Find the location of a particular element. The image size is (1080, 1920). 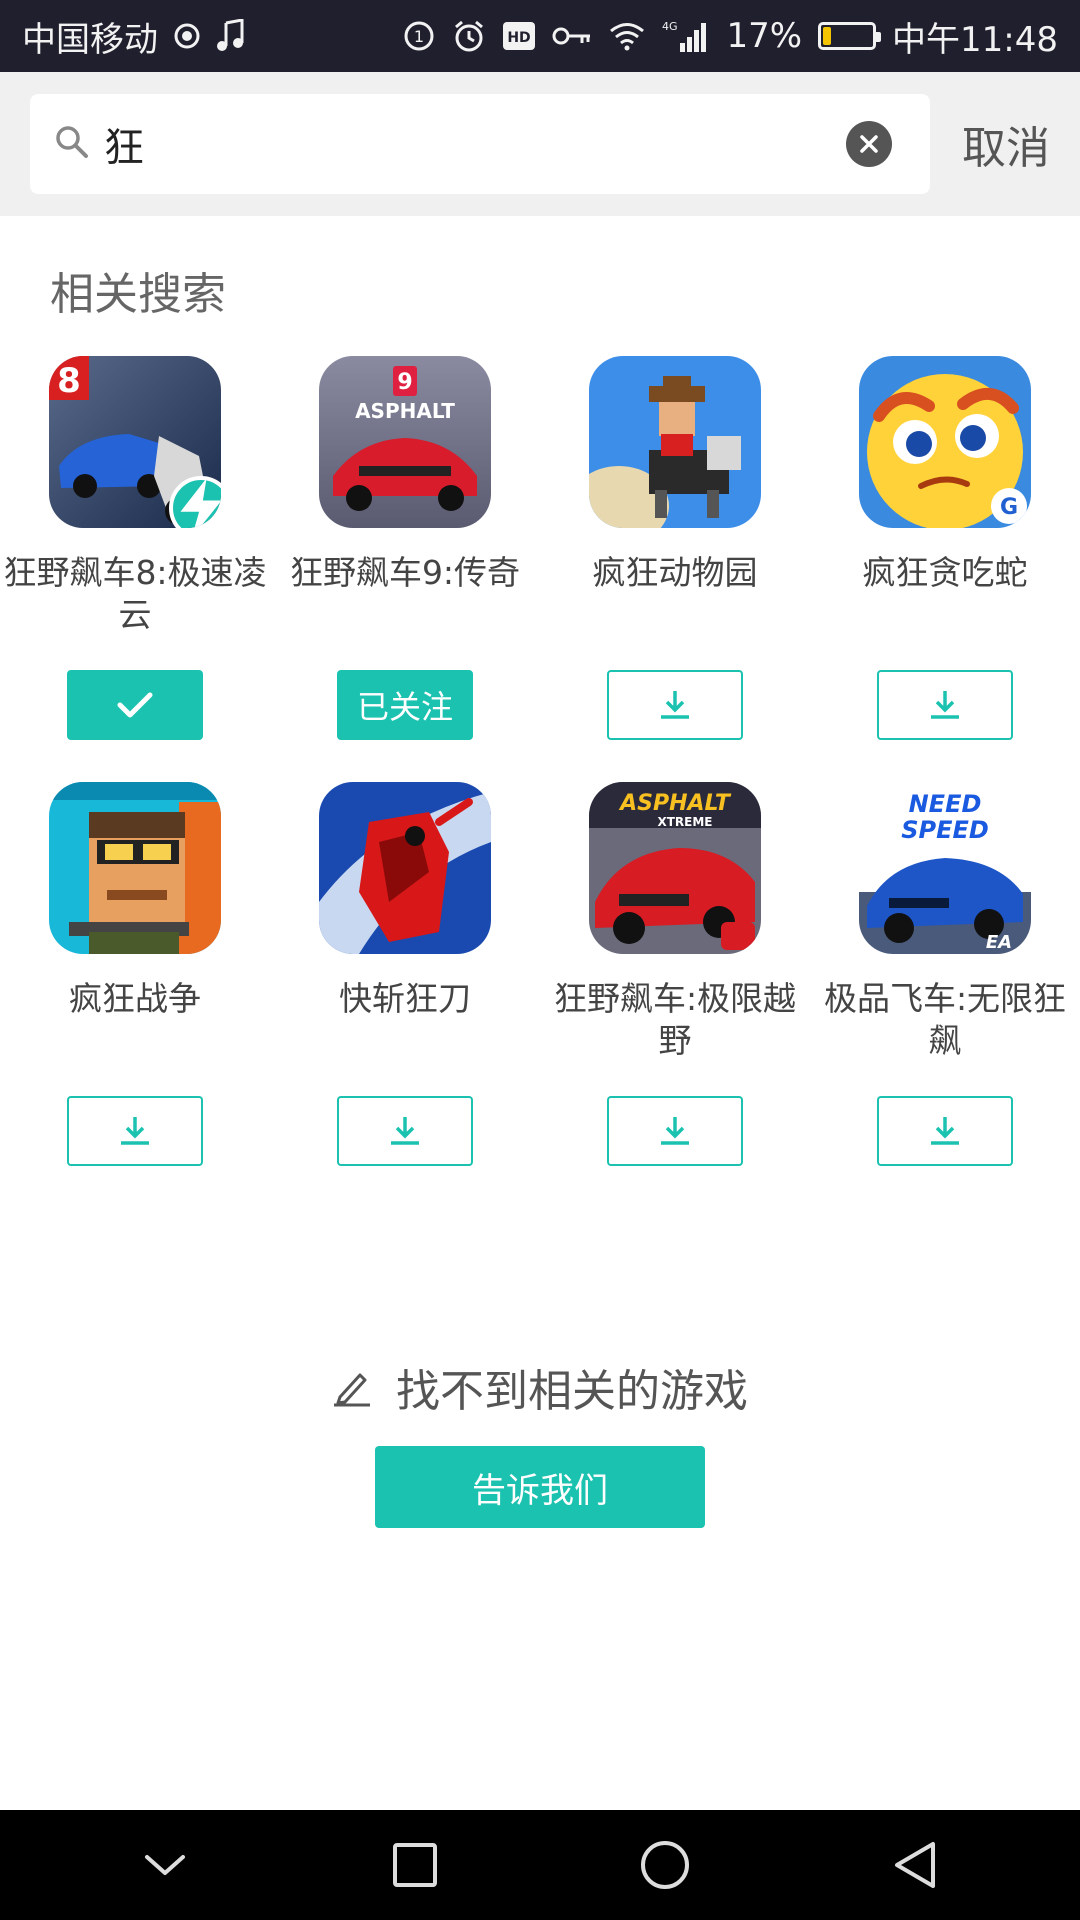

asphalt9-icon: 9 ASPHALT is located at coordinates (405, 442).